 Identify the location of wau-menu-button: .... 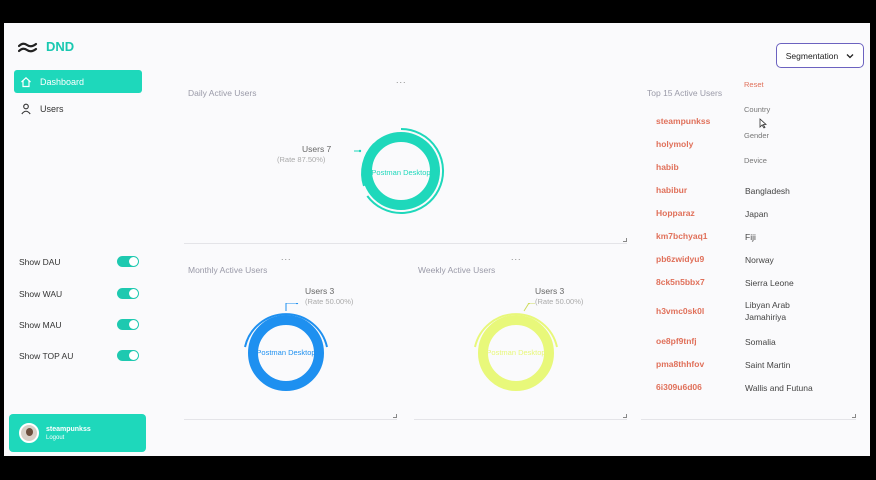
(516, 257).